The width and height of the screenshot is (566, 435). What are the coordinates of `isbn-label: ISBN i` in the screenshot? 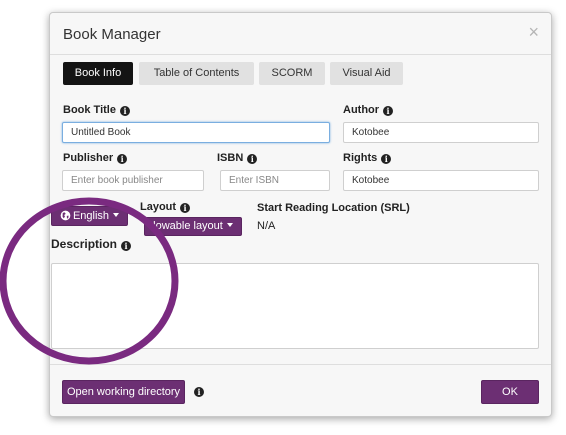 It's located at (237, 158).